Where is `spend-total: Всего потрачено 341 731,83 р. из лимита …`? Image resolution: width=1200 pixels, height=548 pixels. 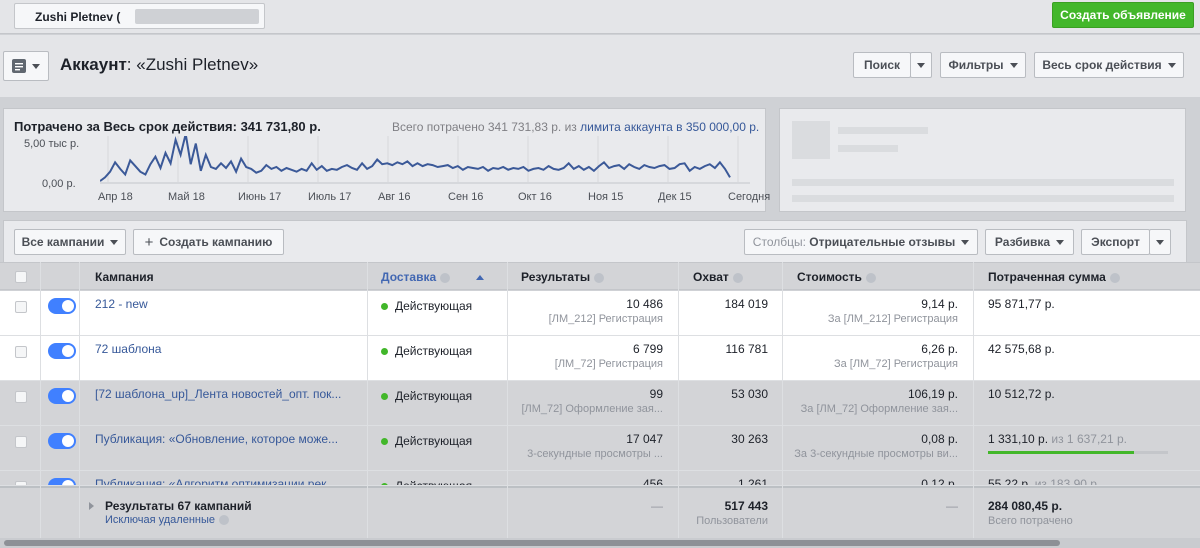
spend-total: Всего потрачено 341 731,83 р. из лимита … is located at coordinates (575, 127).